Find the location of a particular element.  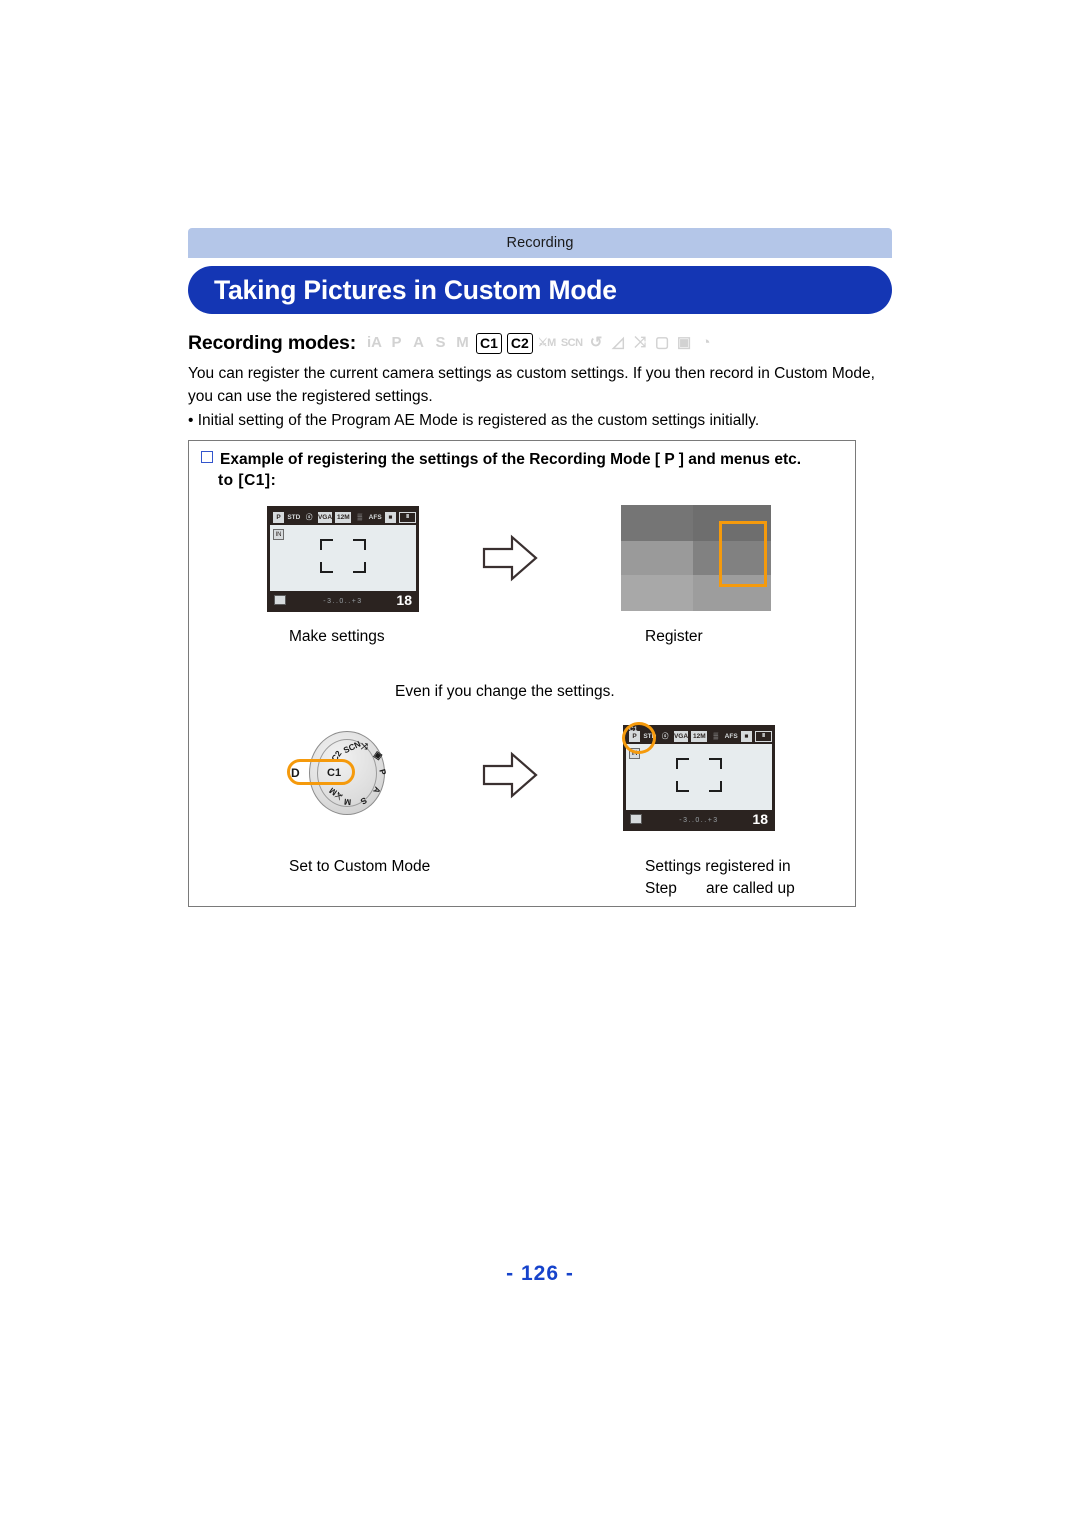

custom-mode-c2-icon: C2 is located at coordinates (519, 343).